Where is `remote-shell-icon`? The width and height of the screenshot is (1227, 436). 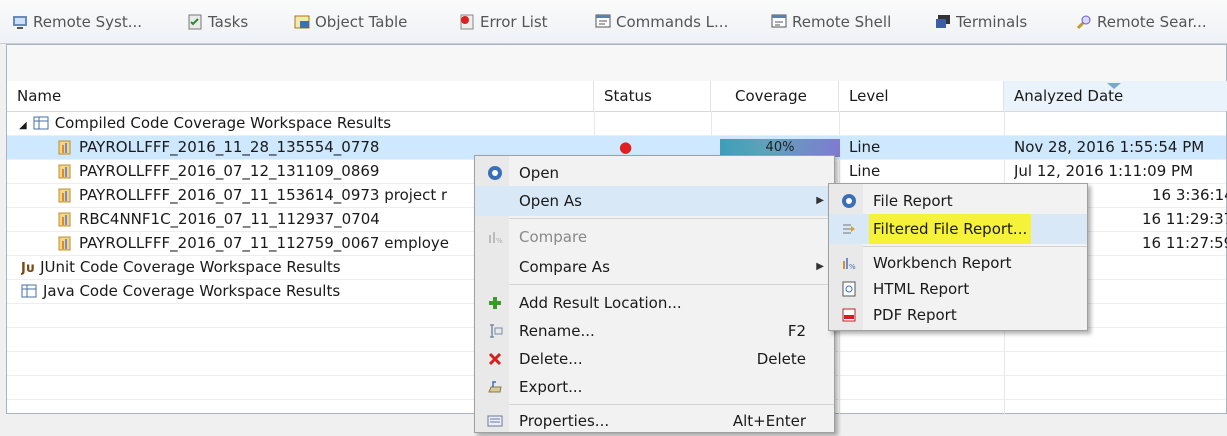 remote-shell-icon is located at coordinates (779, 21).